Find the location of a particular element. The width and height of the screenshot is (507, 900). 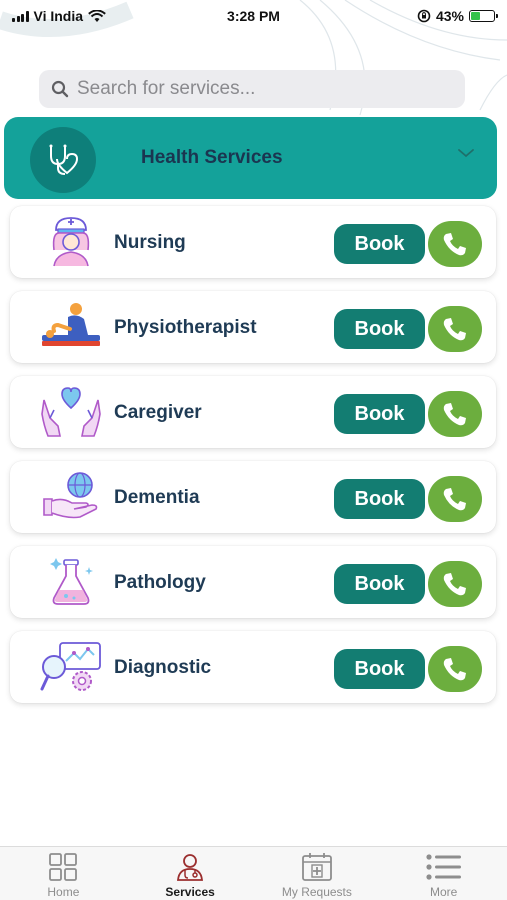

call-button-caregiver is located at coordinates (455, 414).